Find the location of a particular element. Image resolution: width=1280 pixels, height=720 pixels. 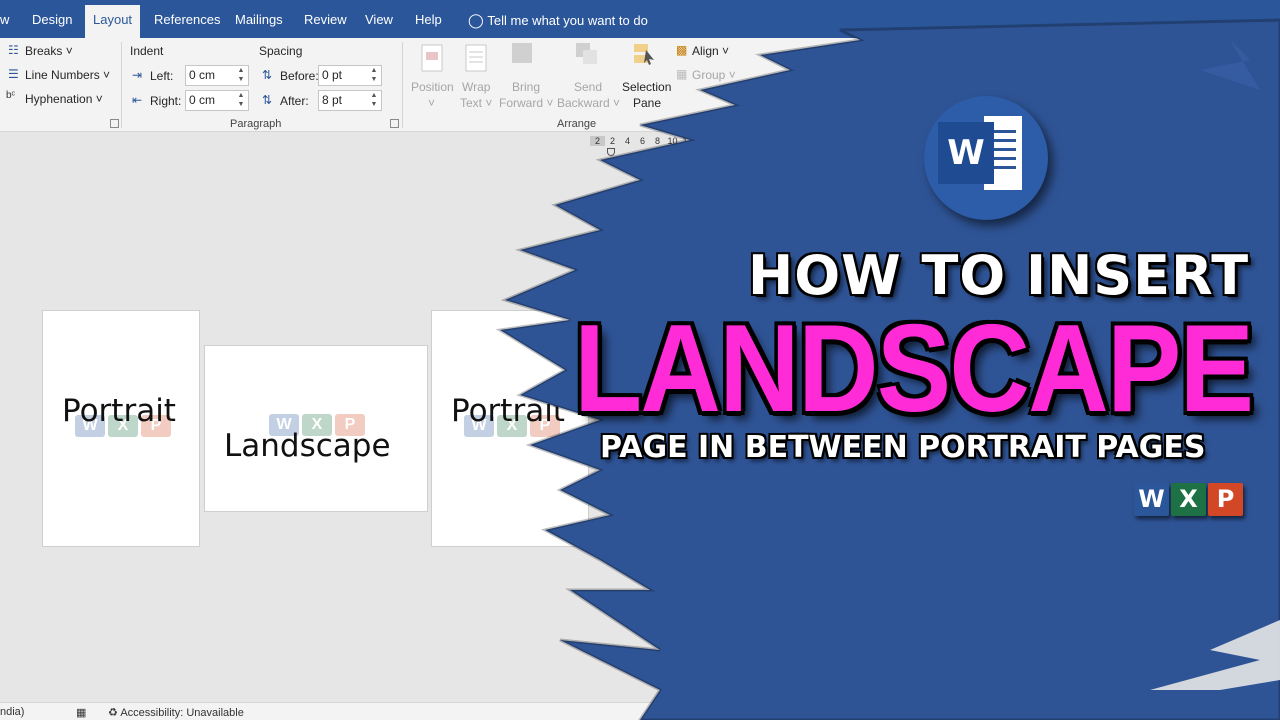

hyphenation-label: Hyphenation is located at coordinates (59, 99).